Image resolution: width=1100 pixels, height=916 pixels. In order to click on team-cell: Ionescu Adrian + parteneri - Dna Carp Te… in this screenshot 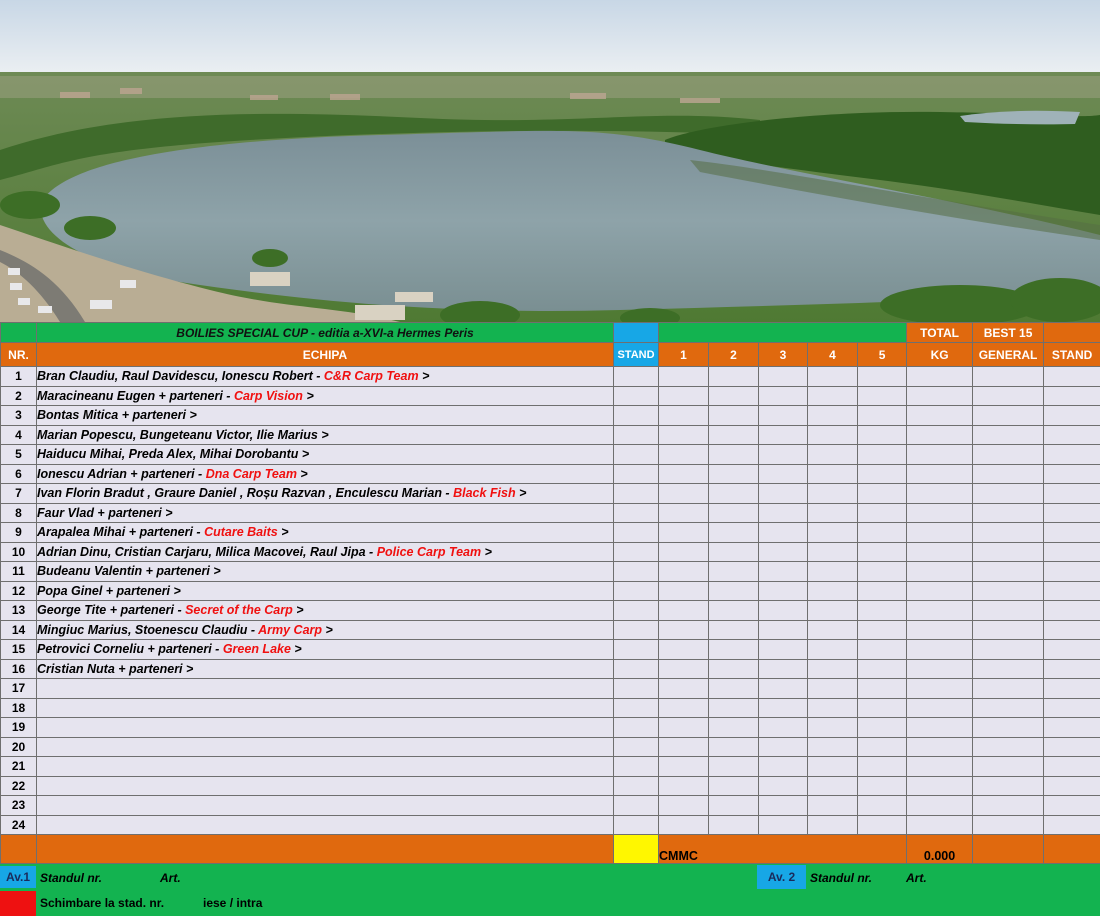, I will do `click(325, 473)`.